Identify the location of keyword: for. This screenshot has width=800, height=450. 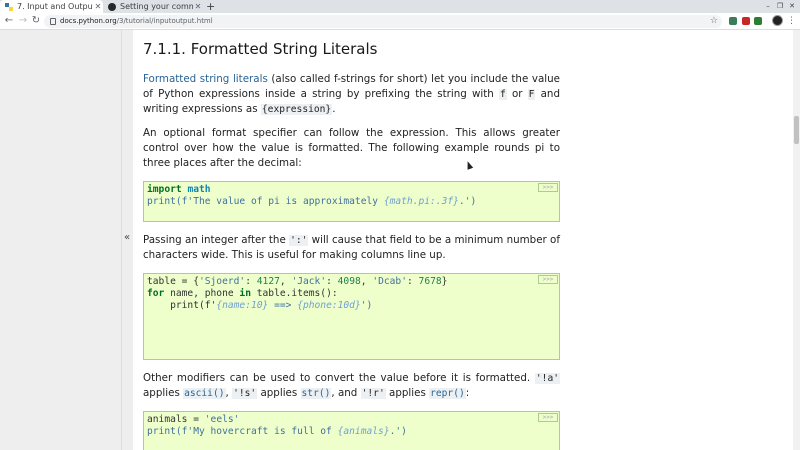
(156, 293).